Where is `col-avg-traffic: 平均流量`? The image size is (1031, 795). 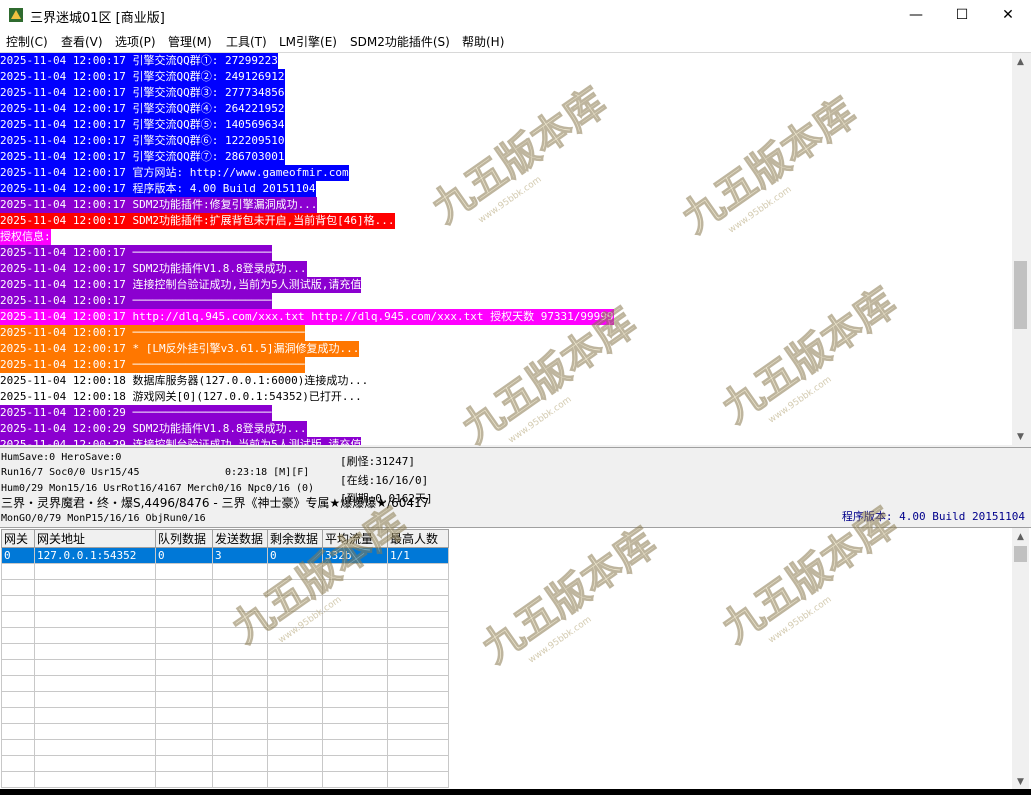
col-avg-traffic: 平均流量 is located at coordinates (355, 538).